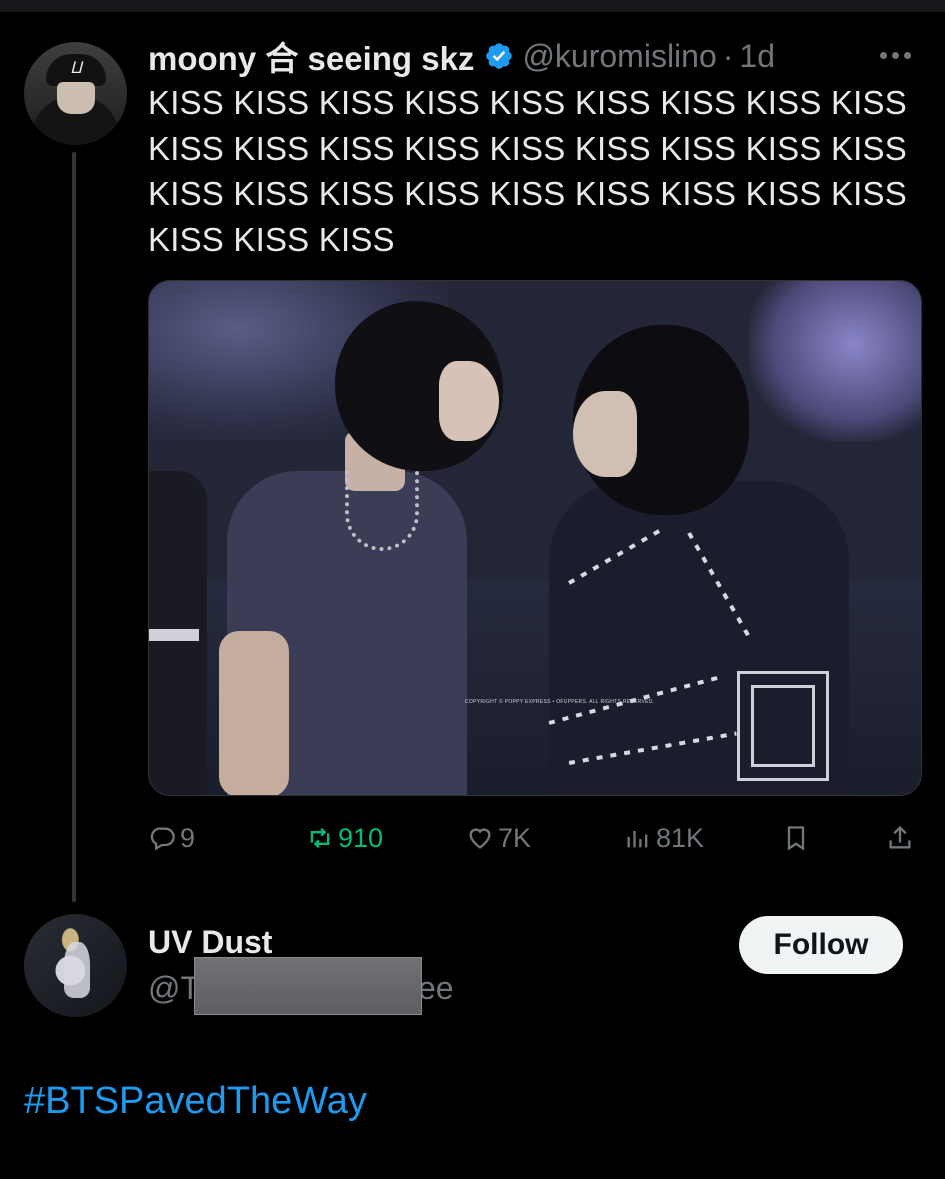 Image resolution: width=945 pixels, height=1179 pixels. I want to click on share-icon, so click(900, 837).